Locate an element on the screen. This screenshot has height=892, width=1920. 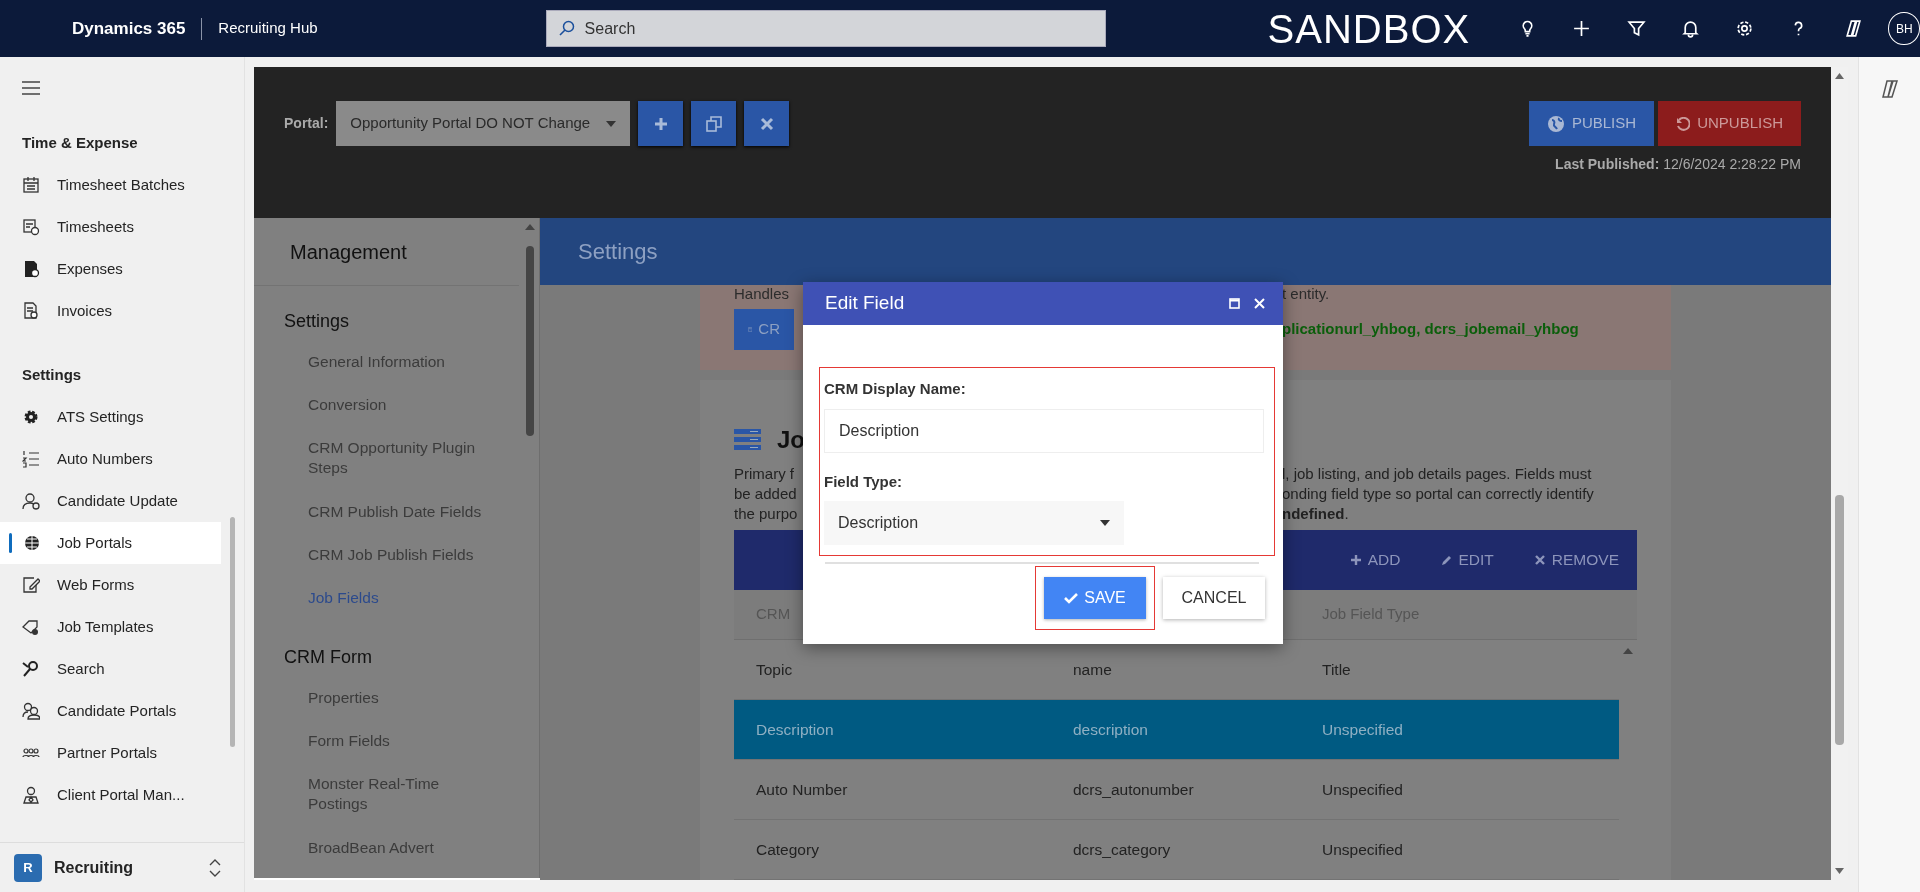
nav-link: CRM Publish Date Fields is located at coordinates (376, 512).